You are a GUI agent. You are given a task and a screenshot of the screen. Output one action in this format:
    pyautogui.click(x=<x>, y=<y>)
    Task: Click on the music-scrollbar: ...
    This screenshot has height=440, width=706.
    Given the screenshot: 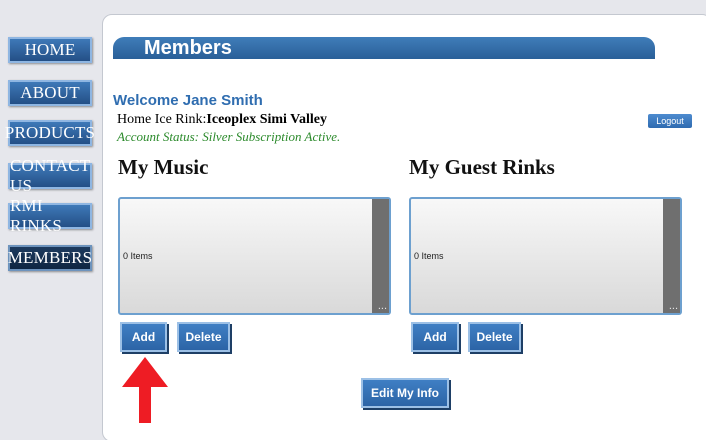 What is the action you would take?
    pyautogui.click(x=380, y=256)
    